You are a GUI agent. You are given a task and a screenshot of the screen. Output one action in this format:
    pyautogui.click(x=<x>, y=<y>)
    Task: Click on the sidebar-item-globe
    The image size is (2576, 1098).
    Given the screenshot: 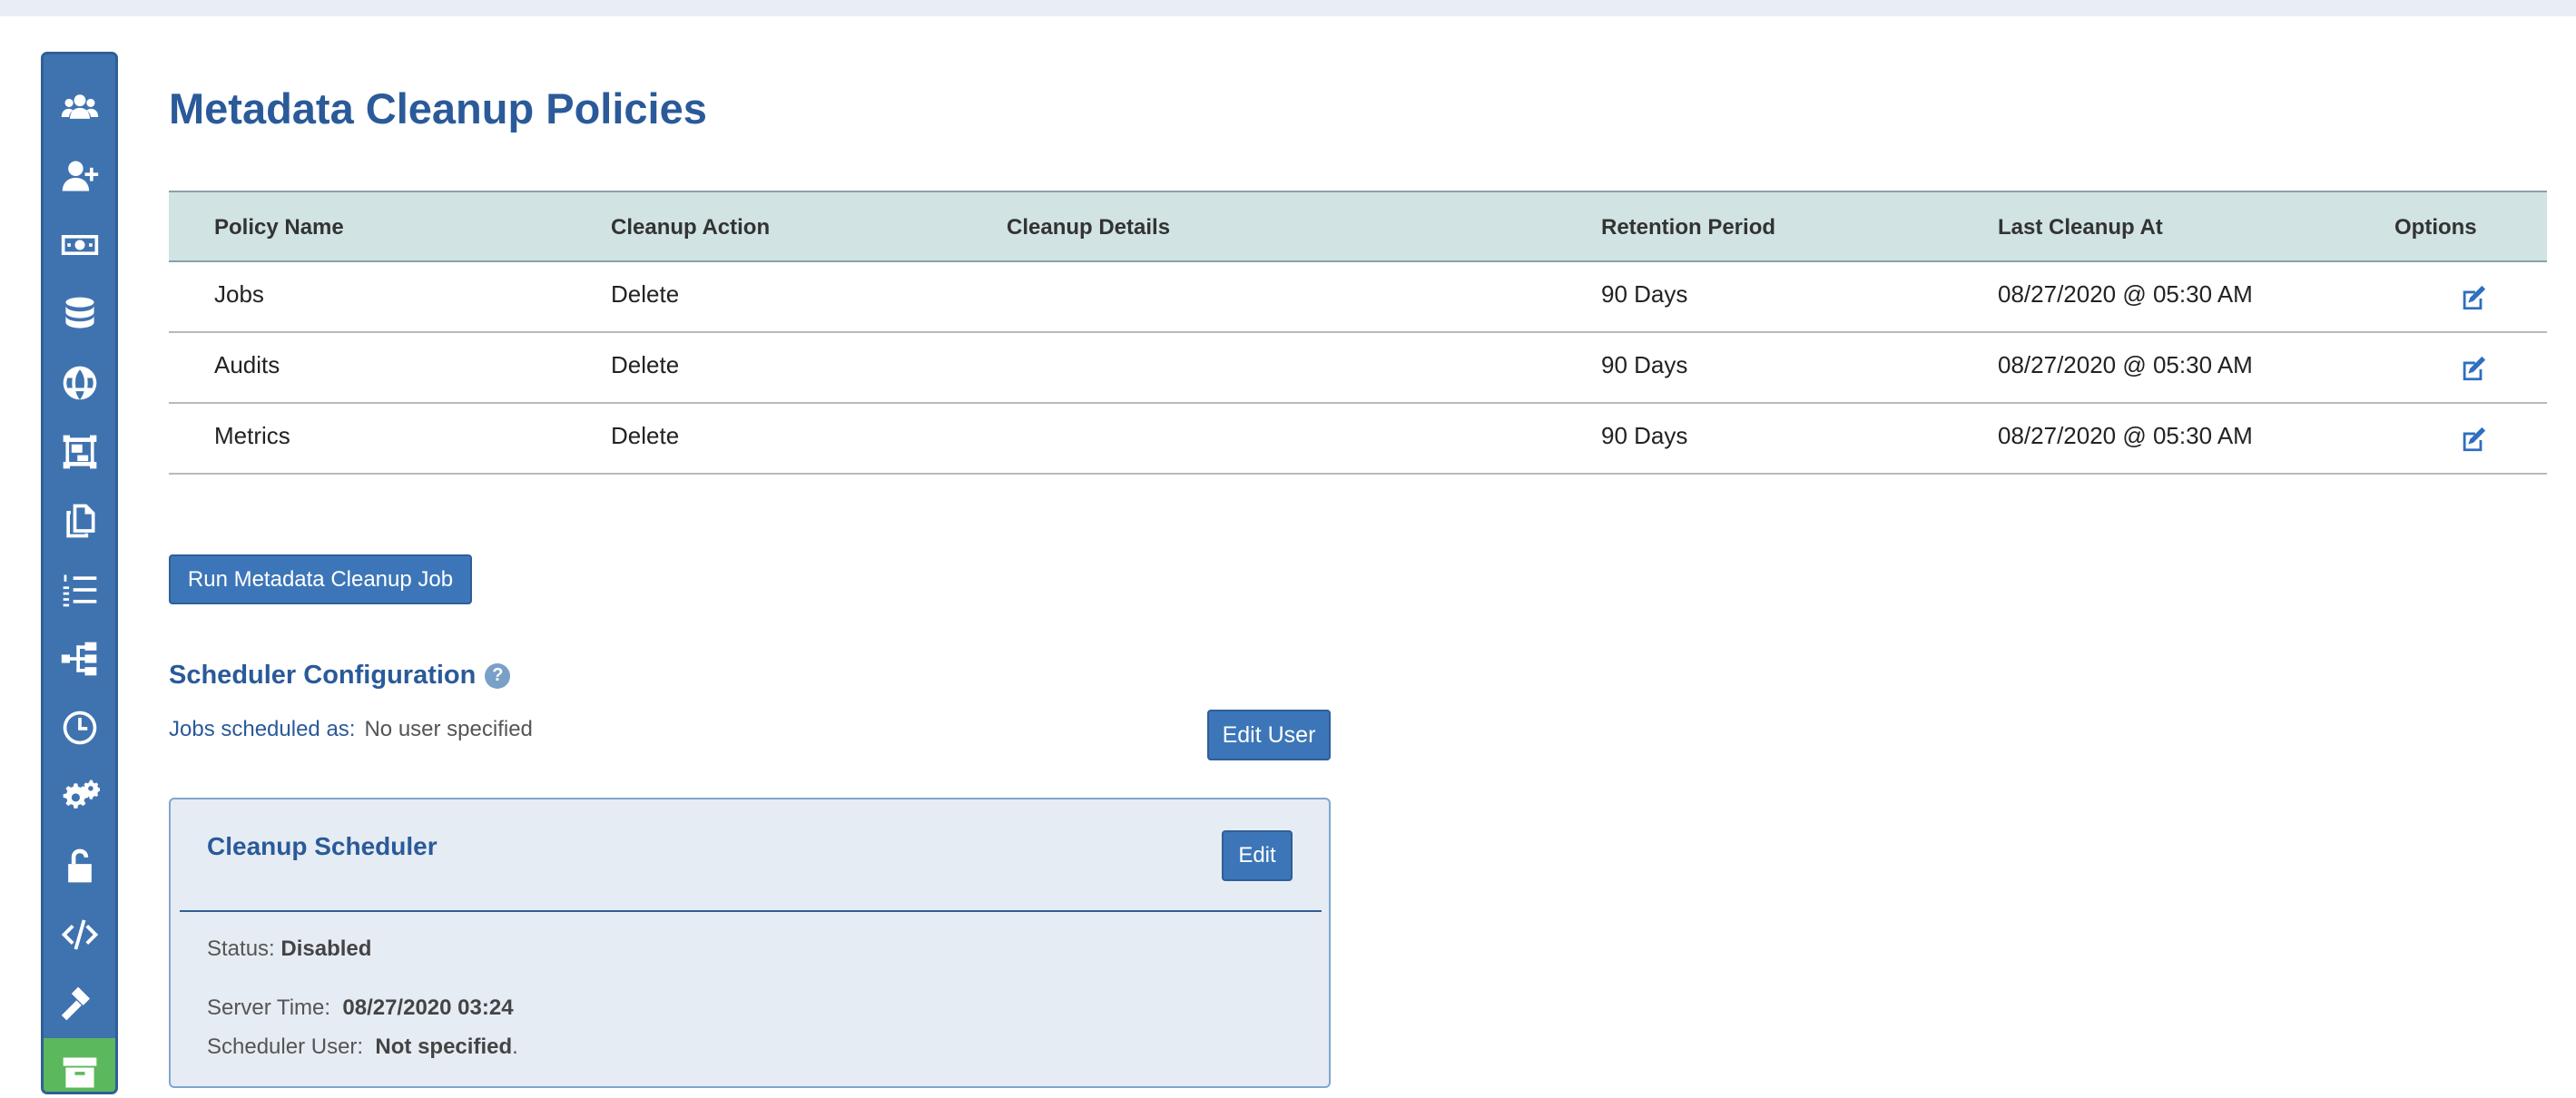 What is the action you would take?
    pyautogui.click(x=79, y=382)
    